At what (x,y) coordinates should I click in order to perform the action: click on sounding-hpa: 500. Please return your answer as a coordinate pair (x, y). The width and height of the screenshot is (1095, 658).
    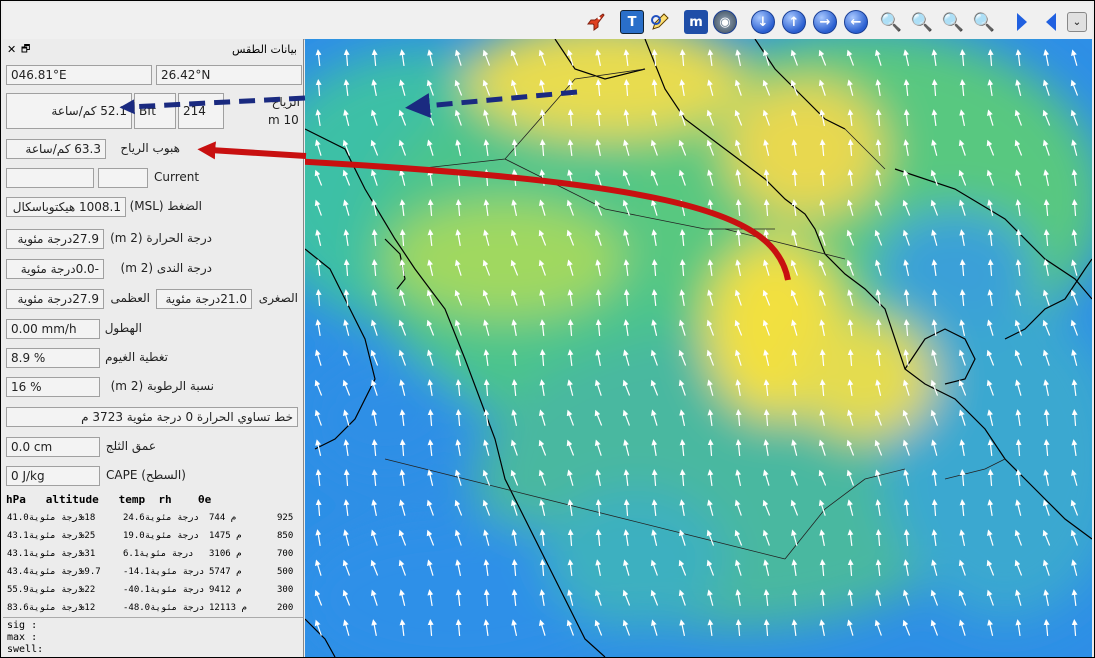
    Looking at the image, I should click on (285, 572).